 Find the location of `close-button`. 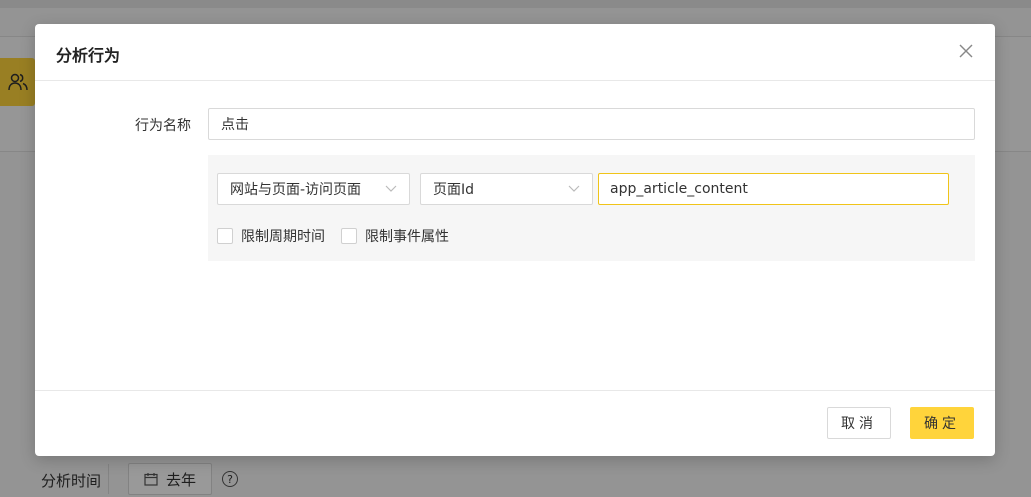

close-button is located at coordinates (966, 51).